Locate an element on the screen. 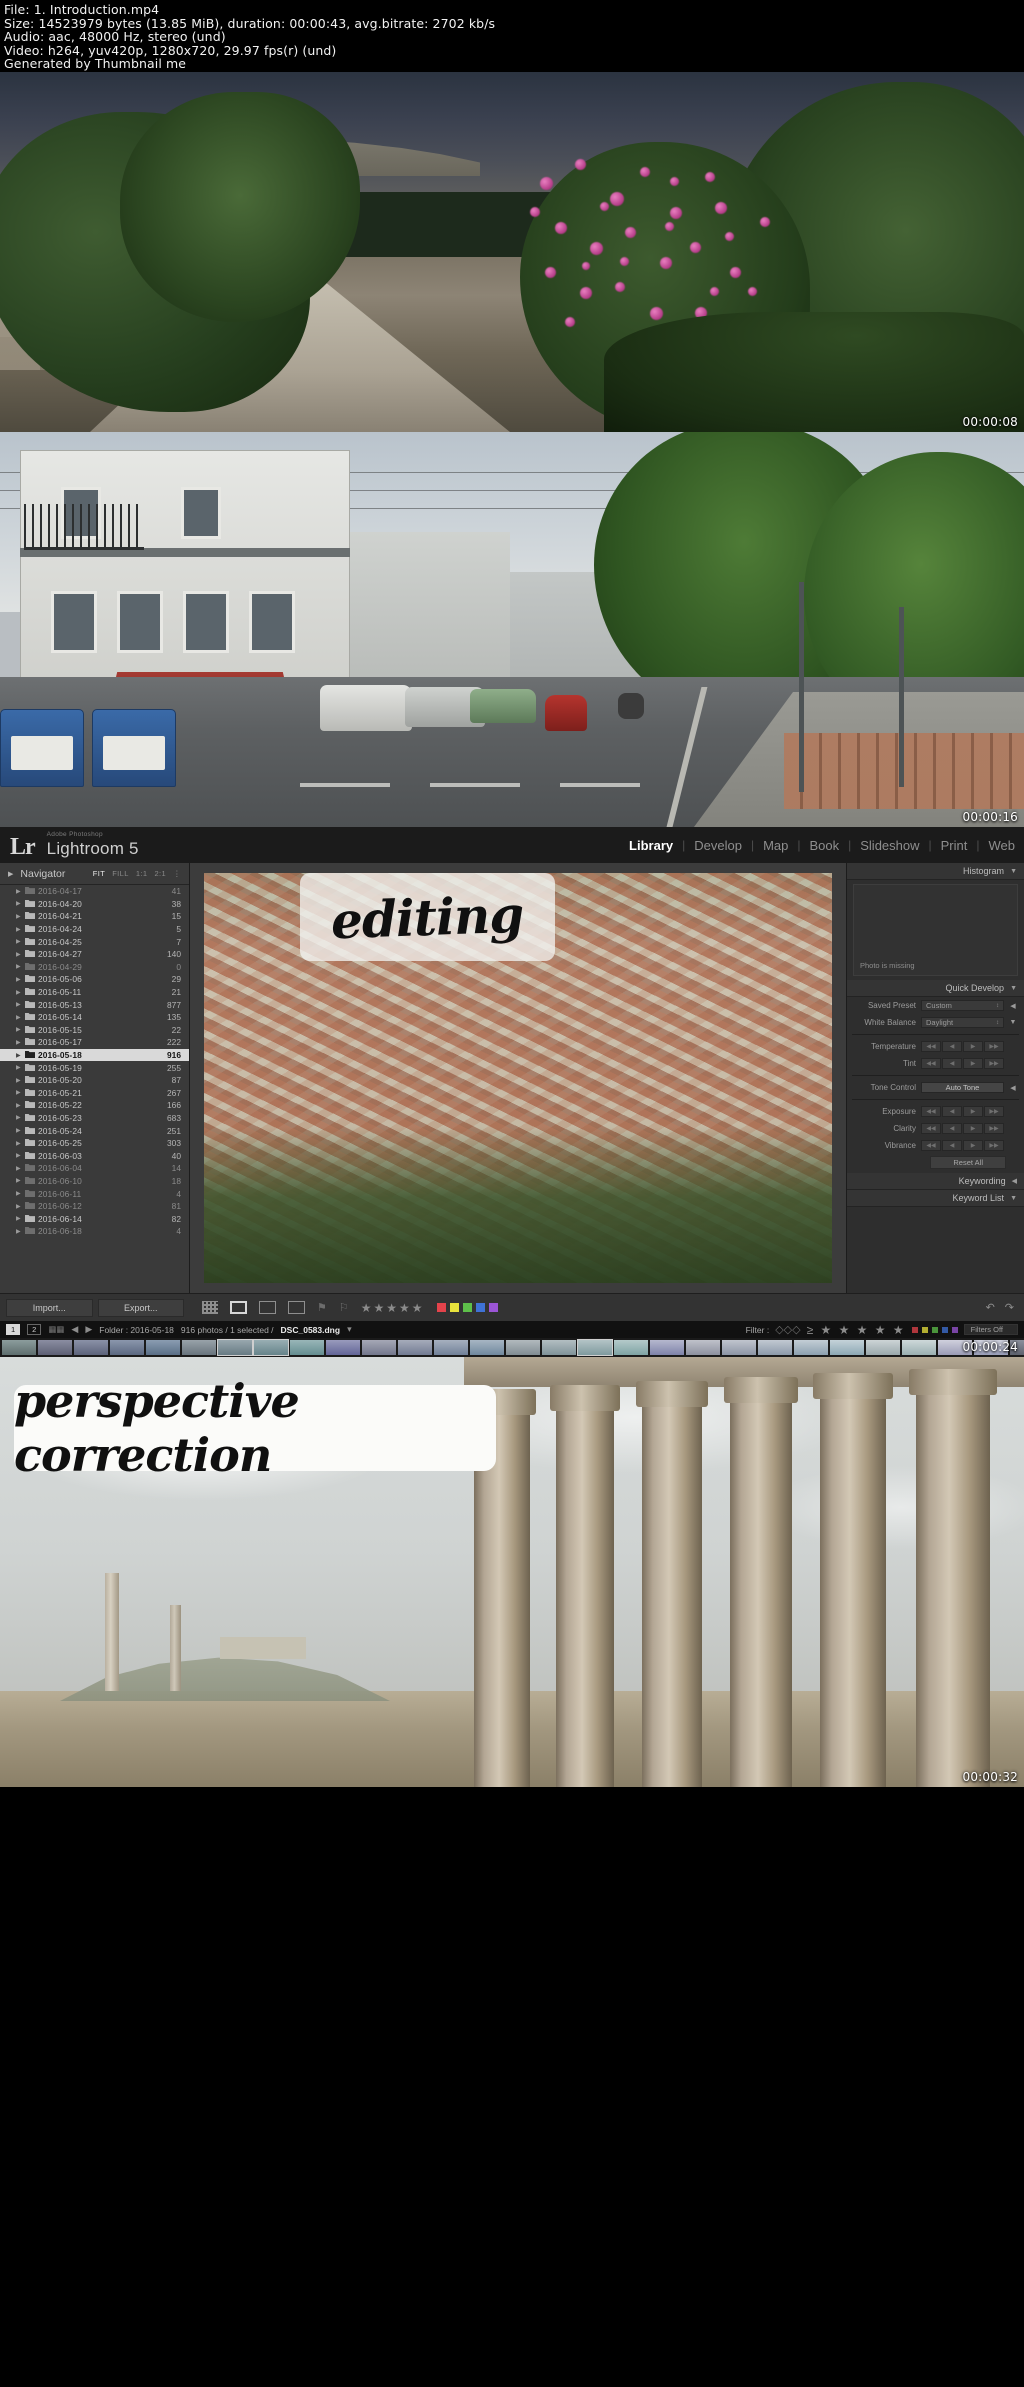 This screenshot has height=2387, width=1024. folder-row: ▶ 2016-04-27 140 is located at coordinates (94, 954).